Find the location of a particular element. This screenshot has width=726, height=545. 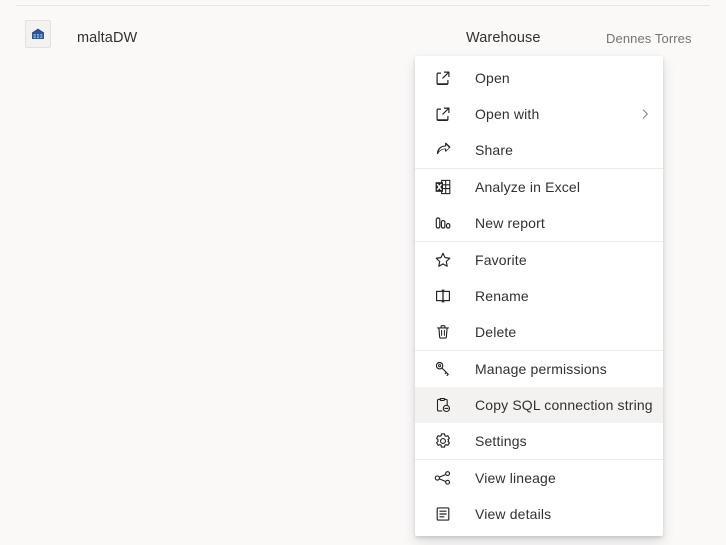

menu-item-label: View details is located at coordinates (513, 514).